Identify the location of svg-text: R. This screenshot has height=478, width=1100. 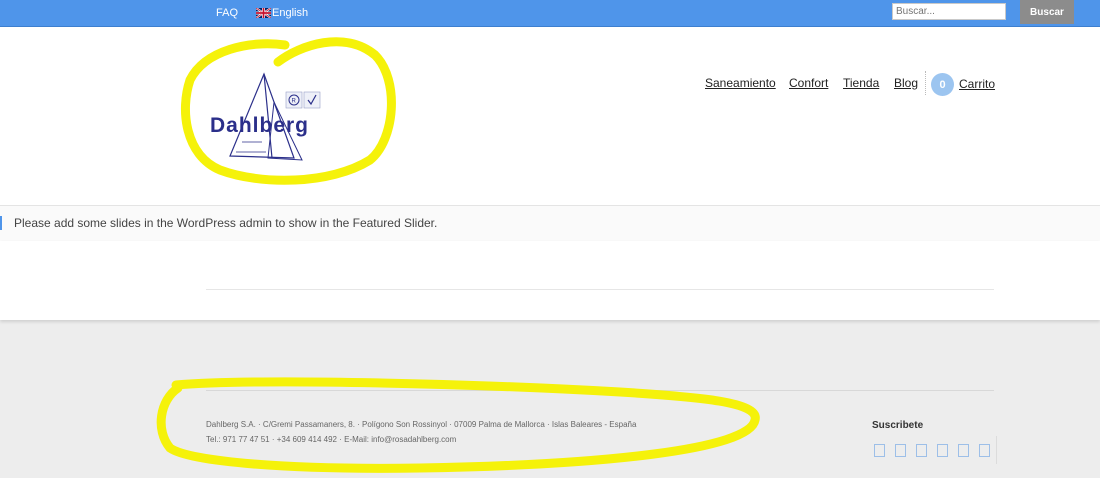
(294, 102).